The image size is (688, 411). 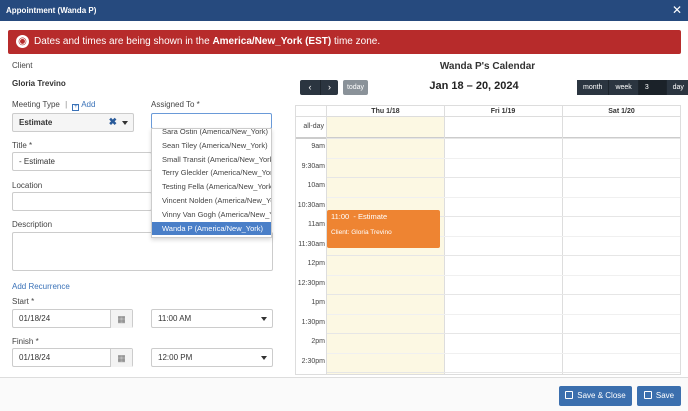 What do you see at coordinates (385, 111) in the screenshot?
I see `day-header: Thu 1/18` at bounding box center [385, 111].